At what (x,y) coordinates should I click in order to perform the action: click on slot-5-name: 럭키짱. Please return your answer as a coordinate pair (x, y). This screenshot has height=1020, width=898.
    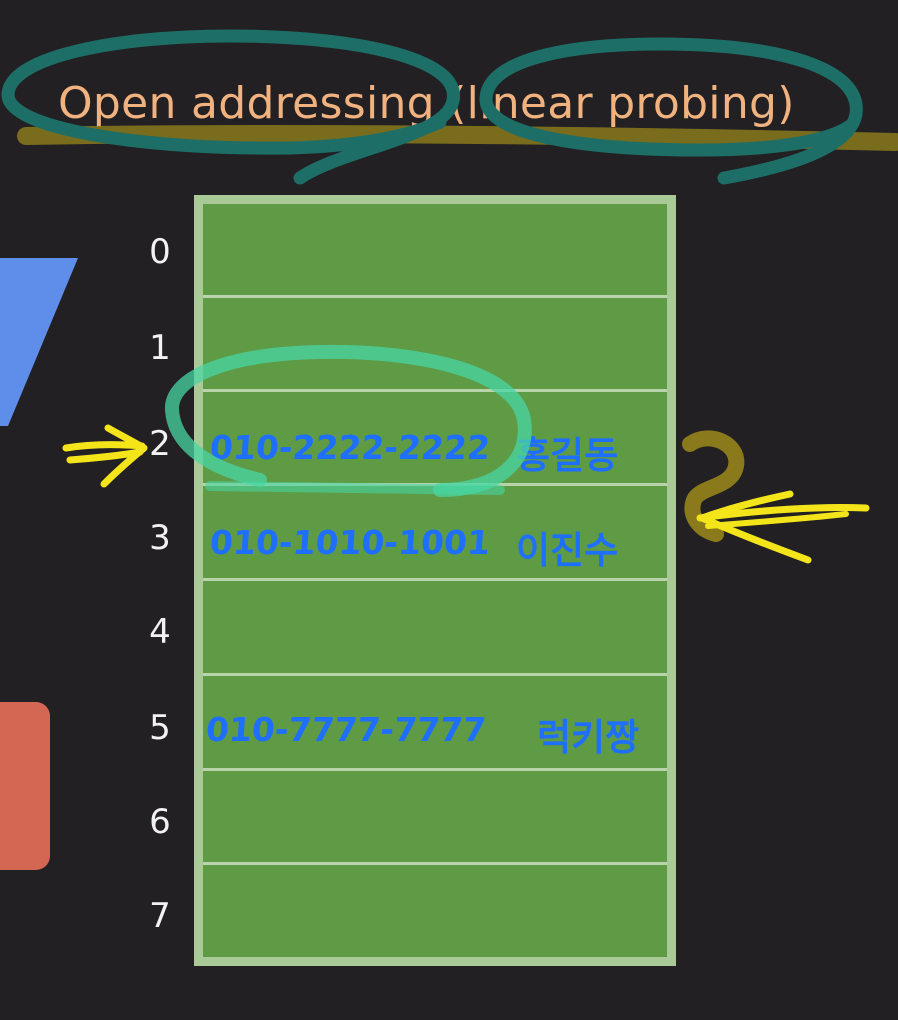
    Looking at the image, I should click on (588, 737).